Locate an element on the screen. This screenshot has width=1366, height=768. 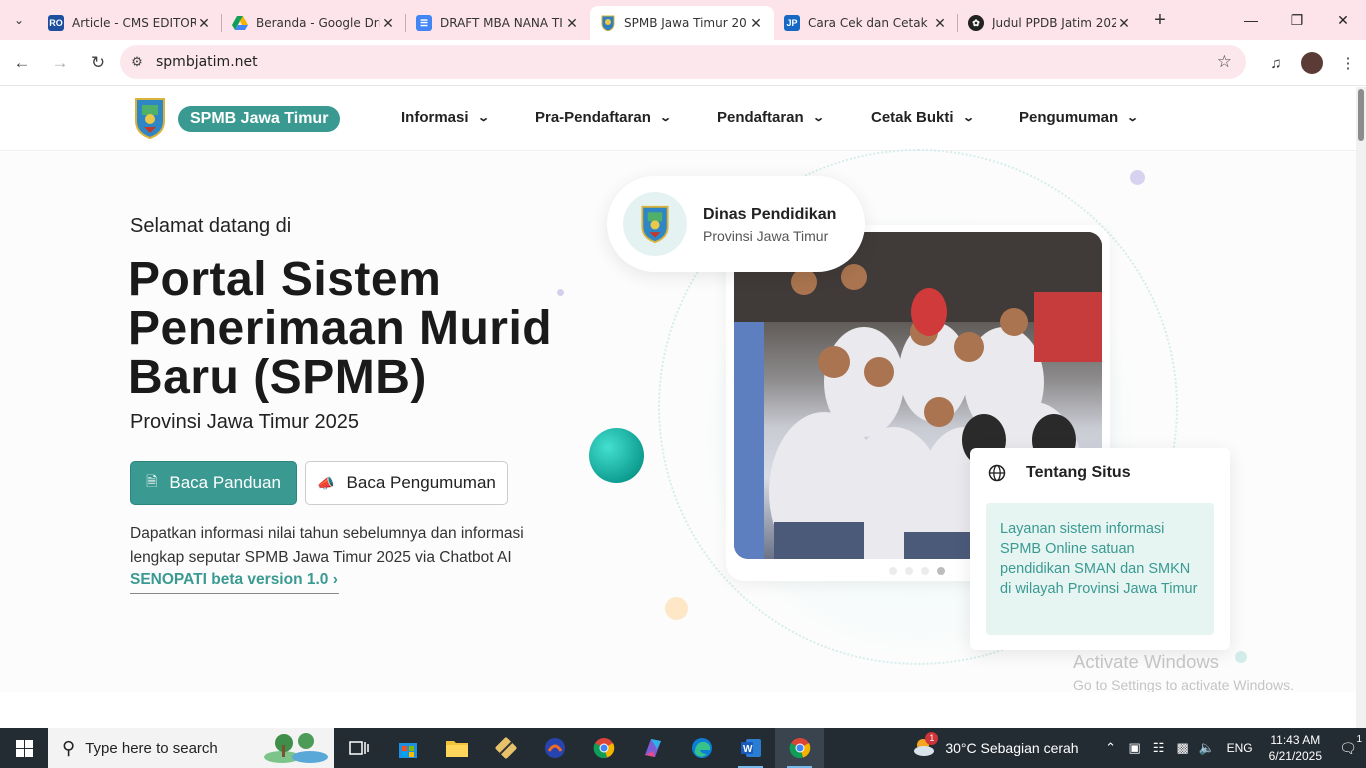
brand-badge: SPMB Jawa Timur is located at coordinates (259, 119).